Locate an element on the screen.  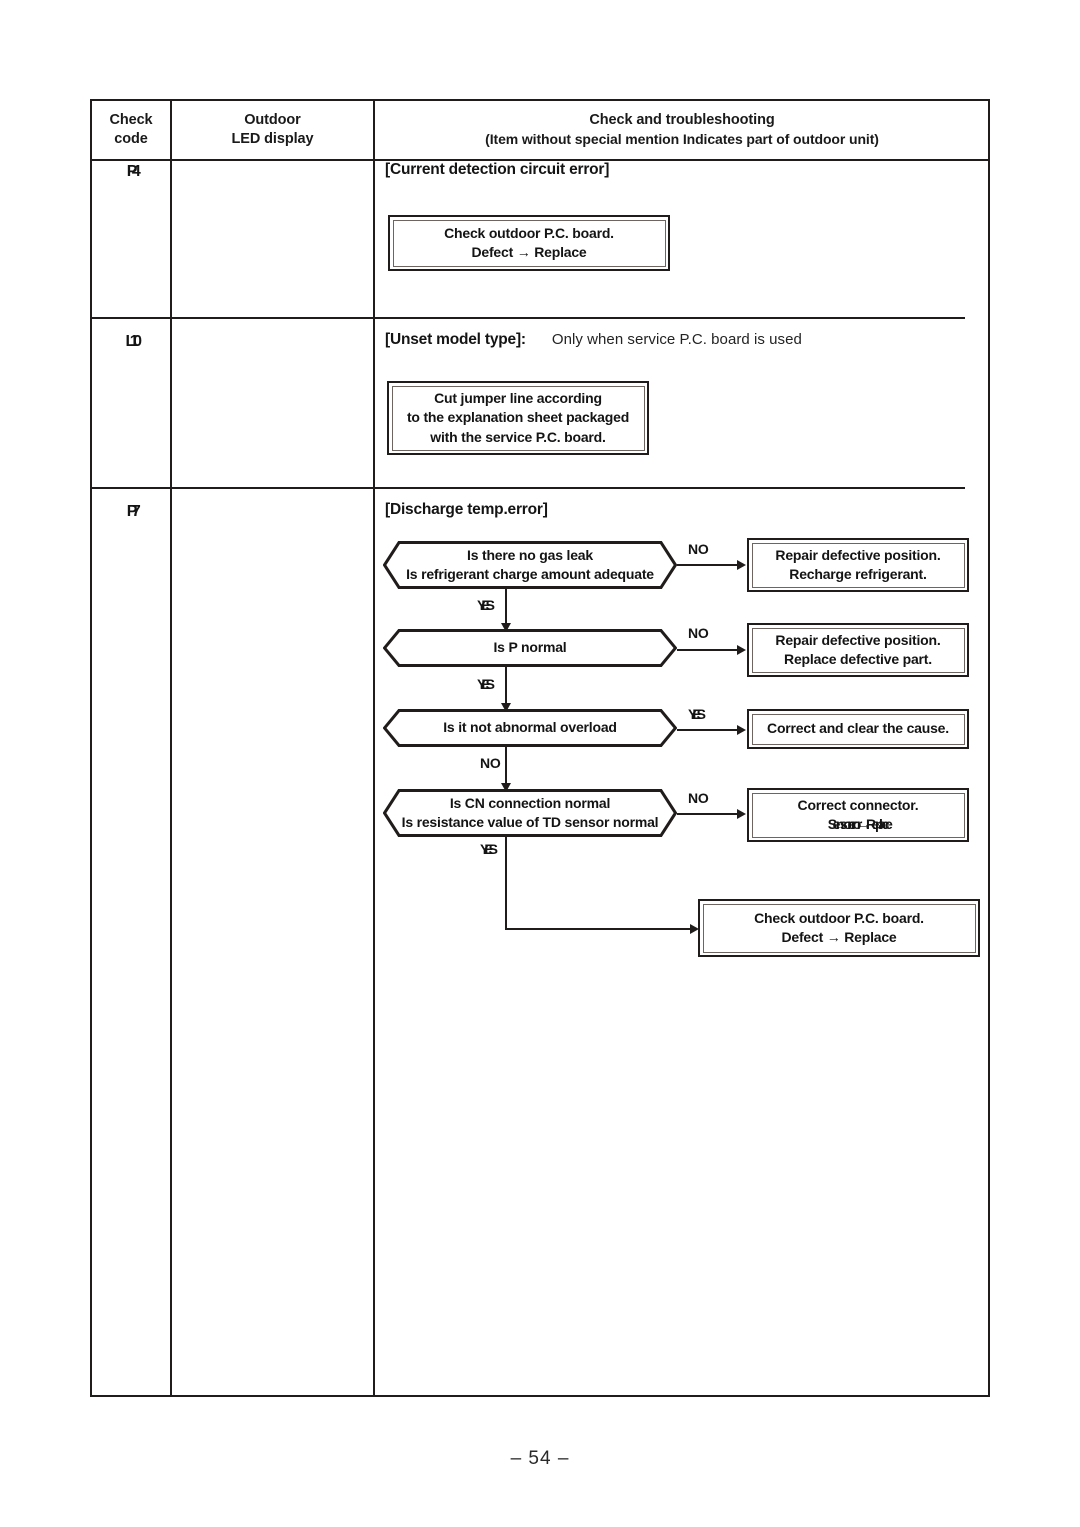
action-5-line2: Defect → Replace is located at coordinates (839, 937).